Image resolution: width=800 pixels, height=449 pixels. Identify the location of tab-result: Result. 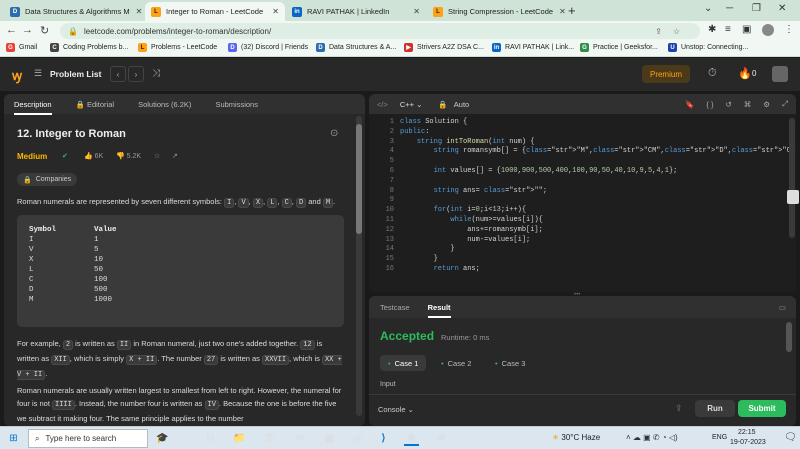
(439, 310).